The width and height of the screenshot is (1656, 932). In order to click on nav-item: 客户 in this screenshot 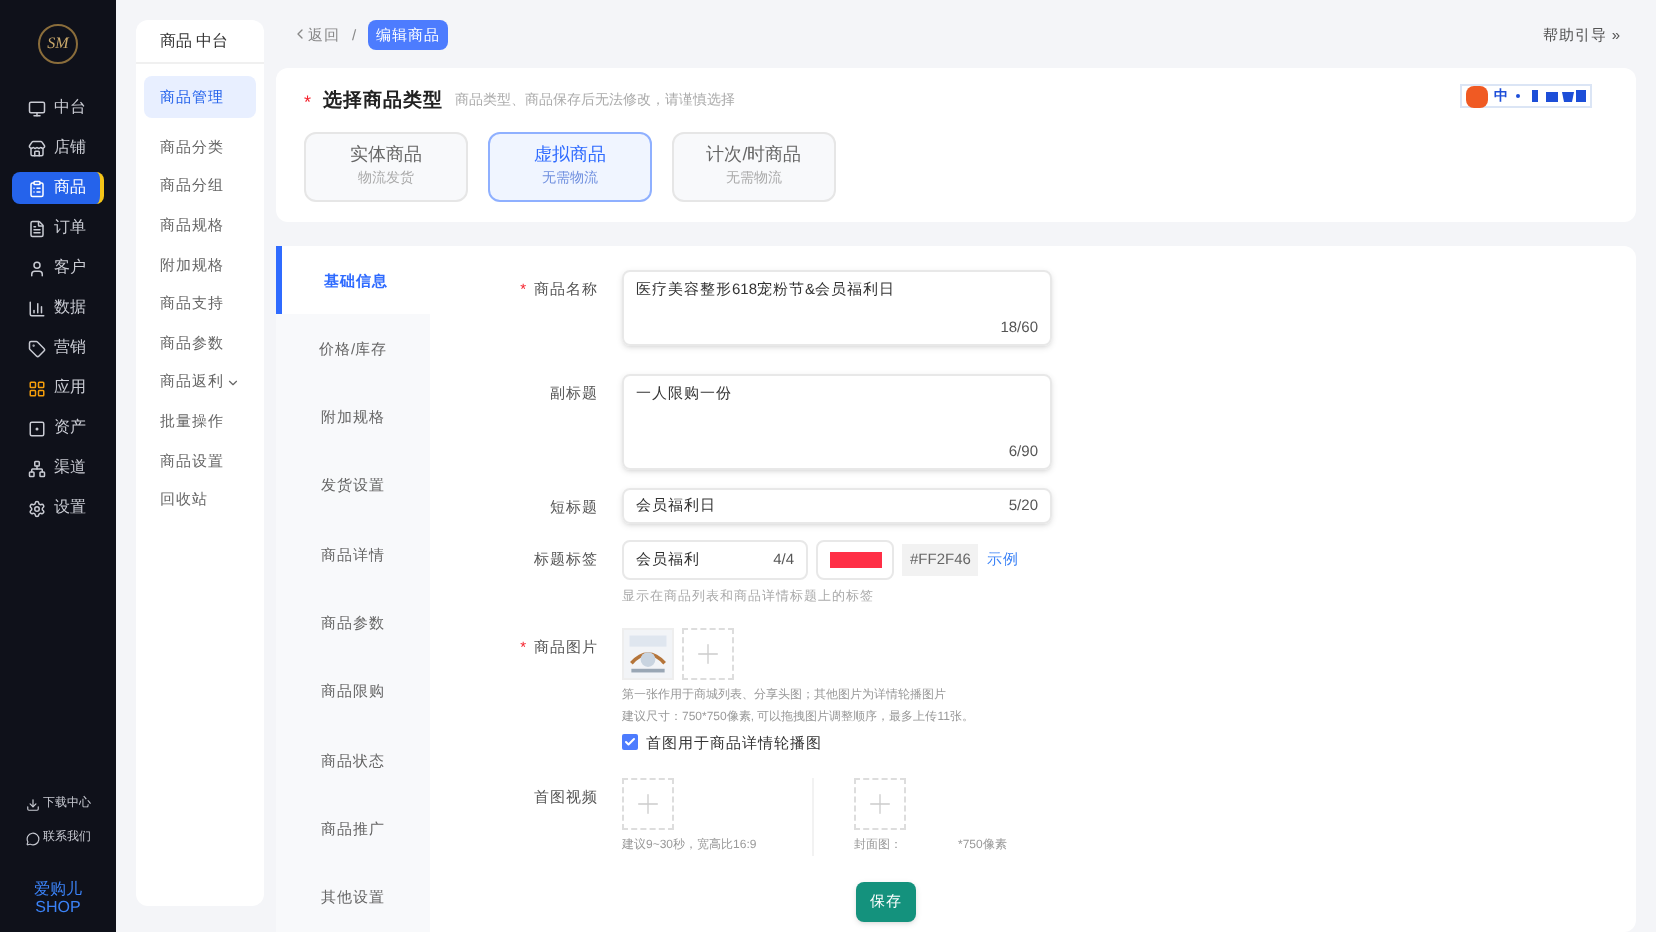, I will do `click(58, 268)`.